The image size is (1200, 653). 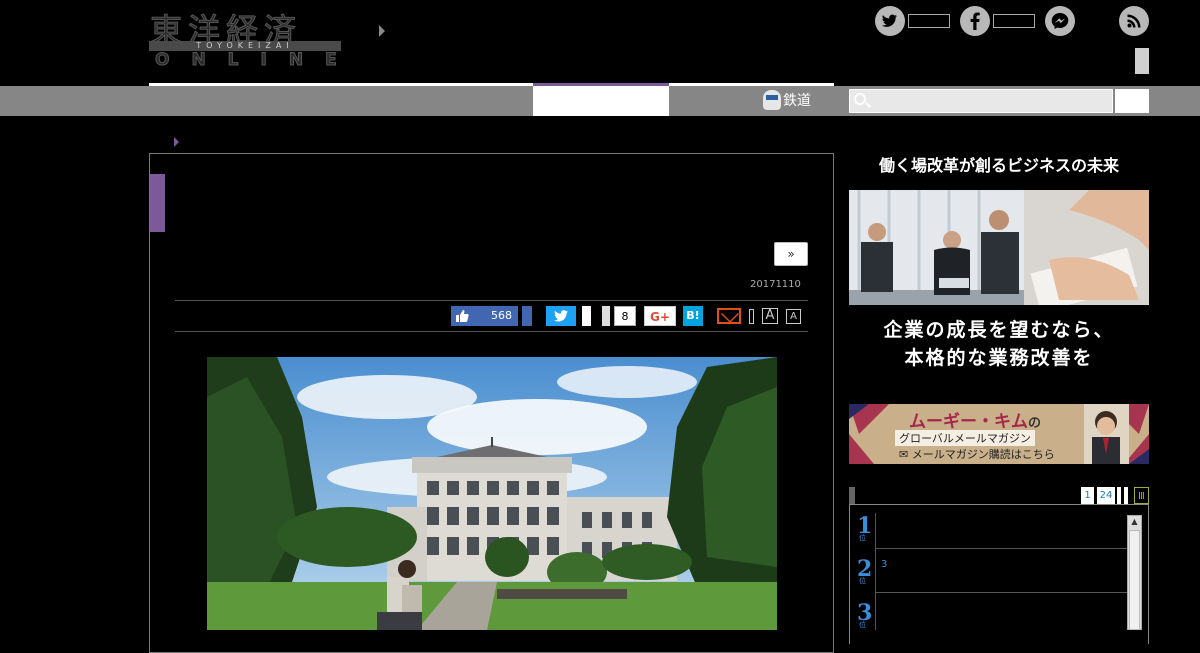 What do you see at coordinates (884, 564) in the screenshot?
I see `ranking-item-title: 3` at bounding box center [884, 564].